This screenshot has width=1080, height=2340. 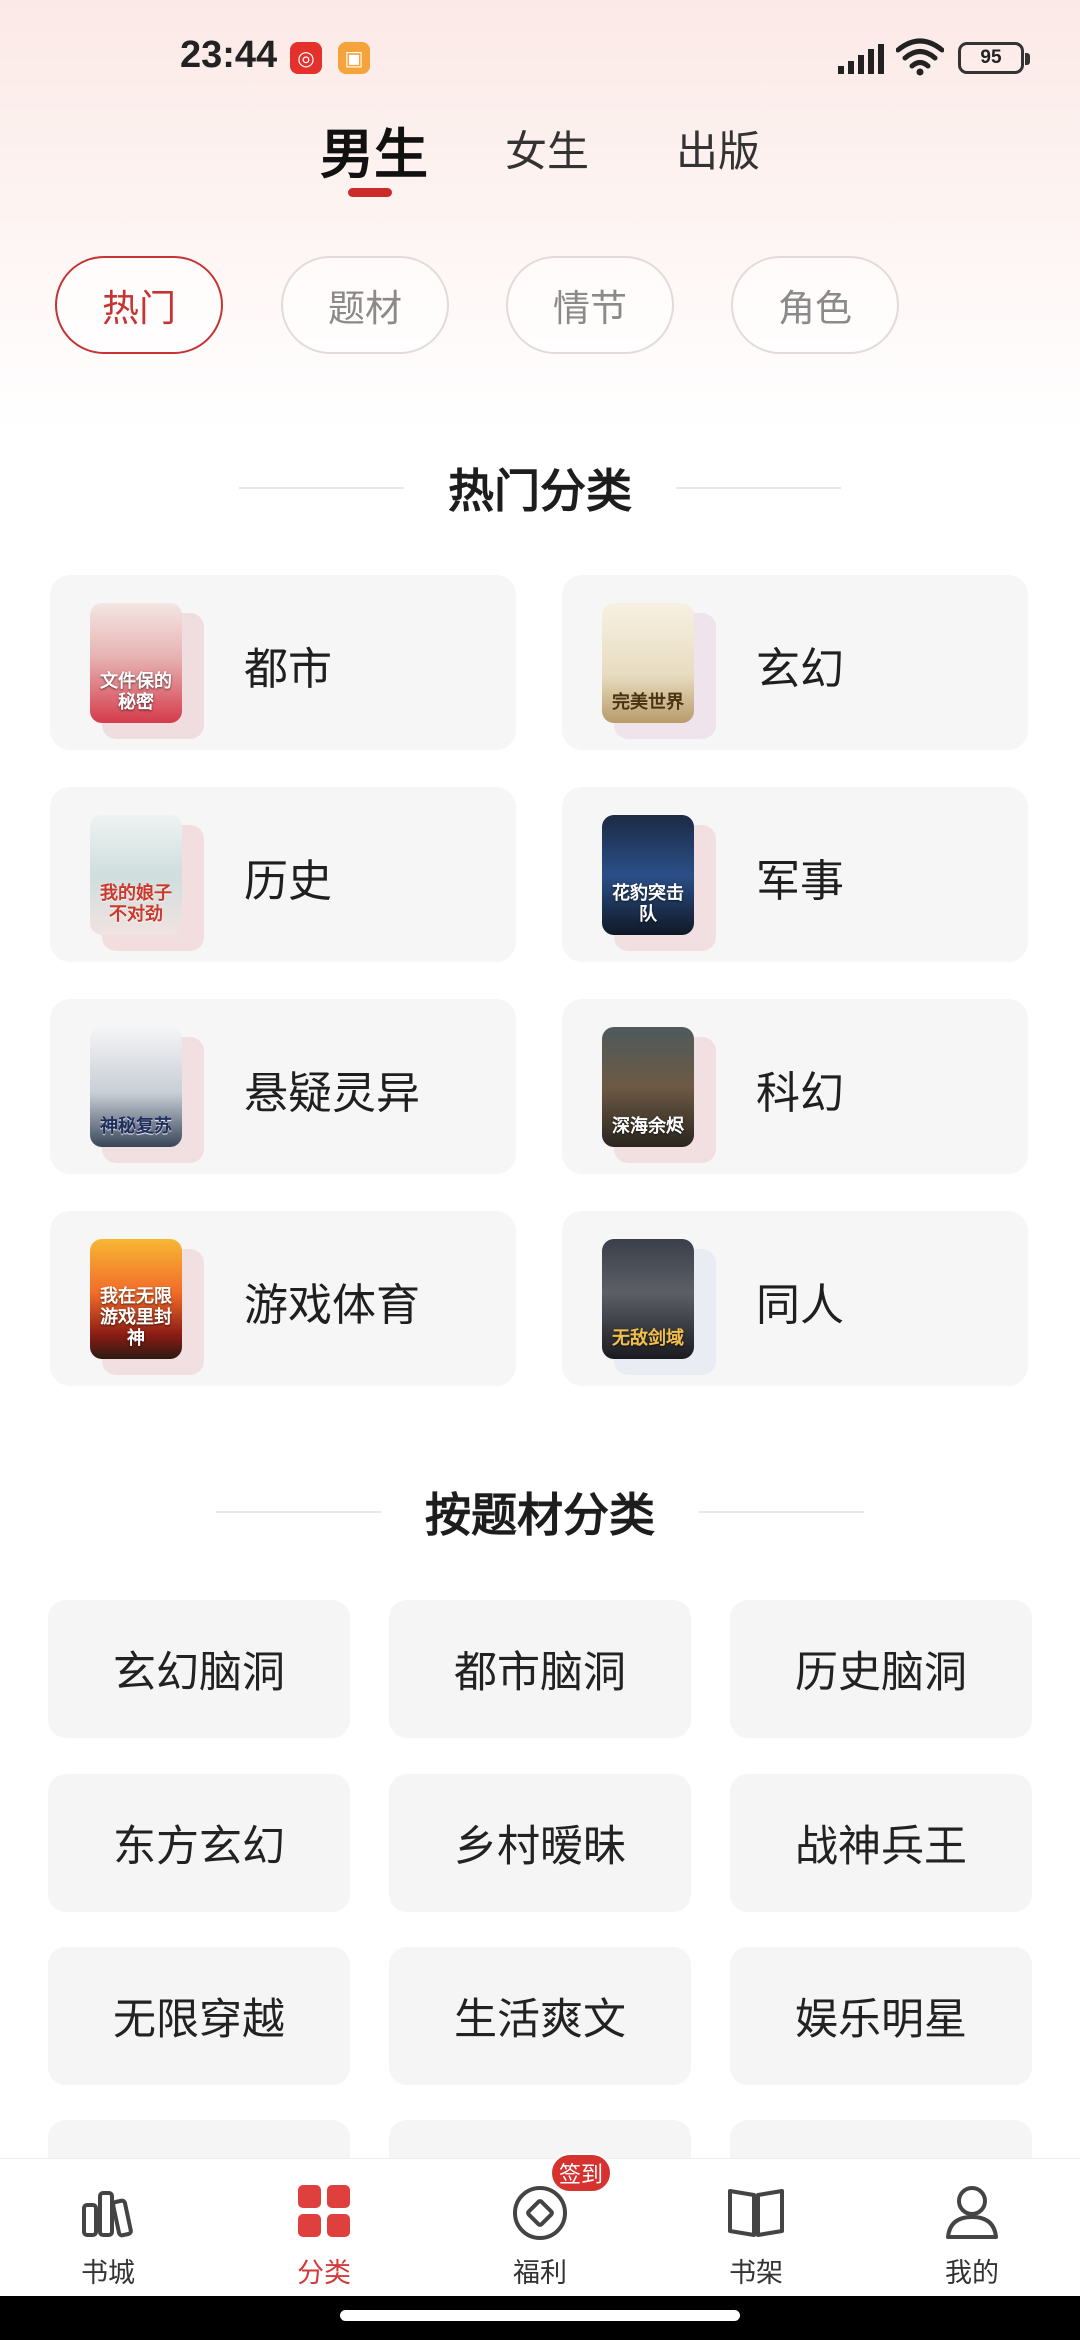 I want to click on cover-title: 我在无限游戏里封神, so click(x=136, y=1317).